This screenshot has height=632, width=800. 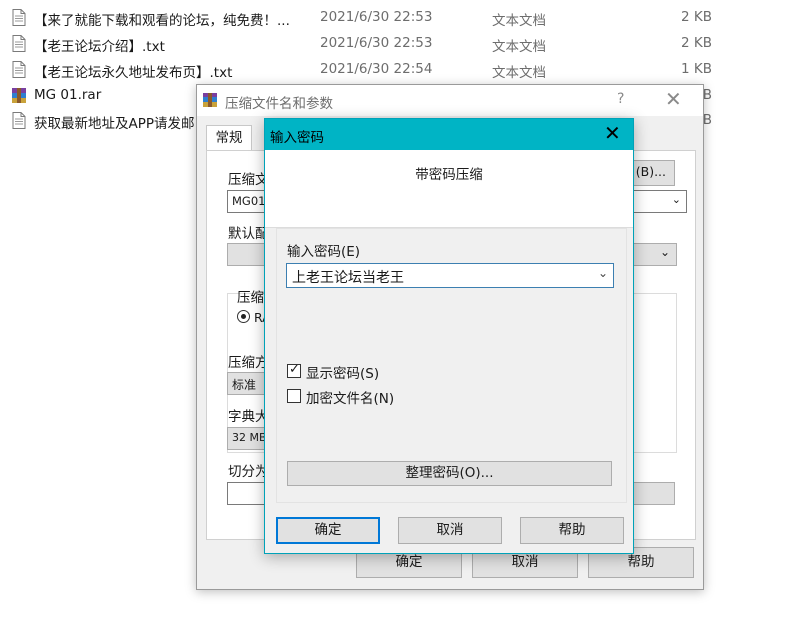 I want to click on split-volume-label: 切分为, so click(x=248, y=472).